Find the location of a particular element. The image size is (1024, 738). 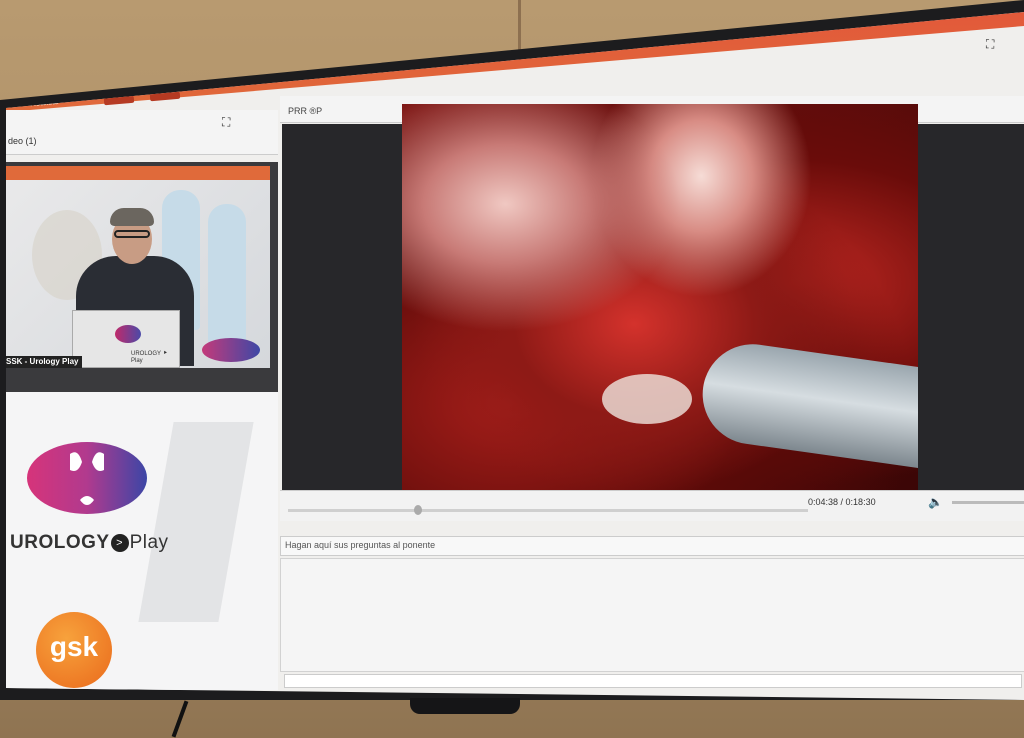

time-readout: 0:04:38 / 0:18:30 is located at coordinates (842, 502).